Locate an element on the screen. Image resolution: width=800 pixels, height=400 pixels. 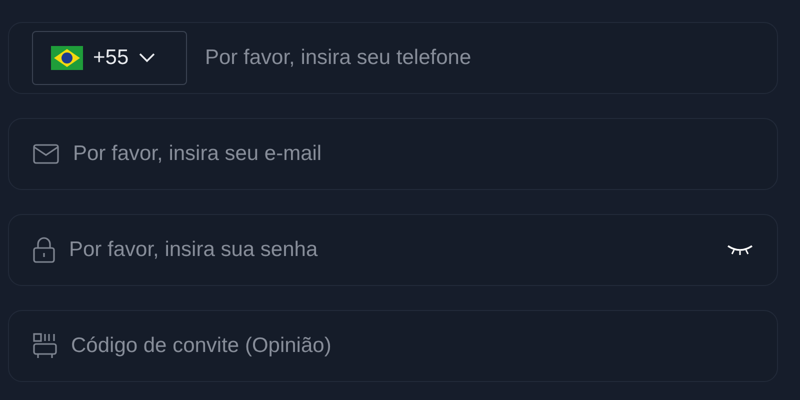
lock-icon is located at coordinates (44, 250).